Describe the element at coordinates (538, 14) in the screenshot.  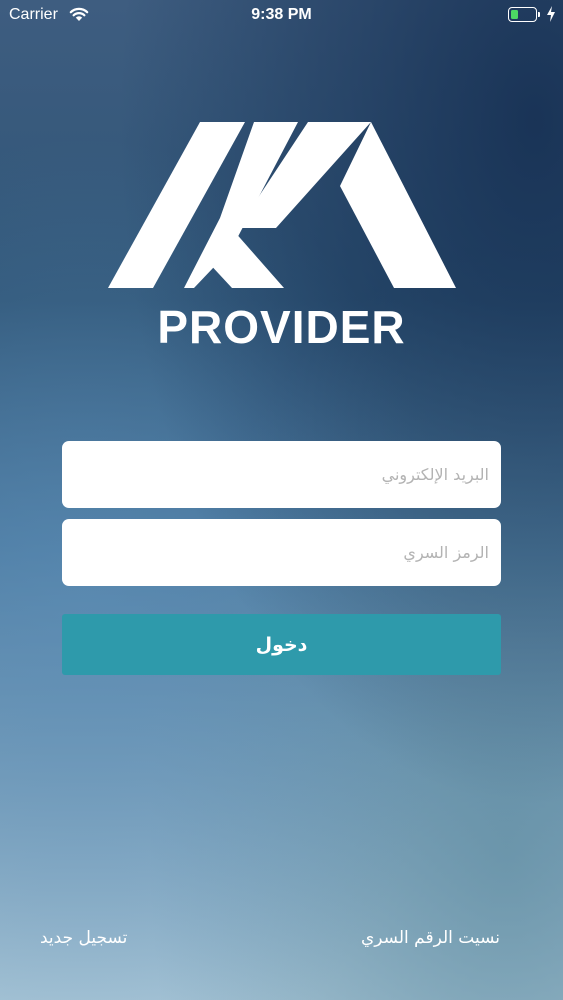
I see `battery-tip` at that location.